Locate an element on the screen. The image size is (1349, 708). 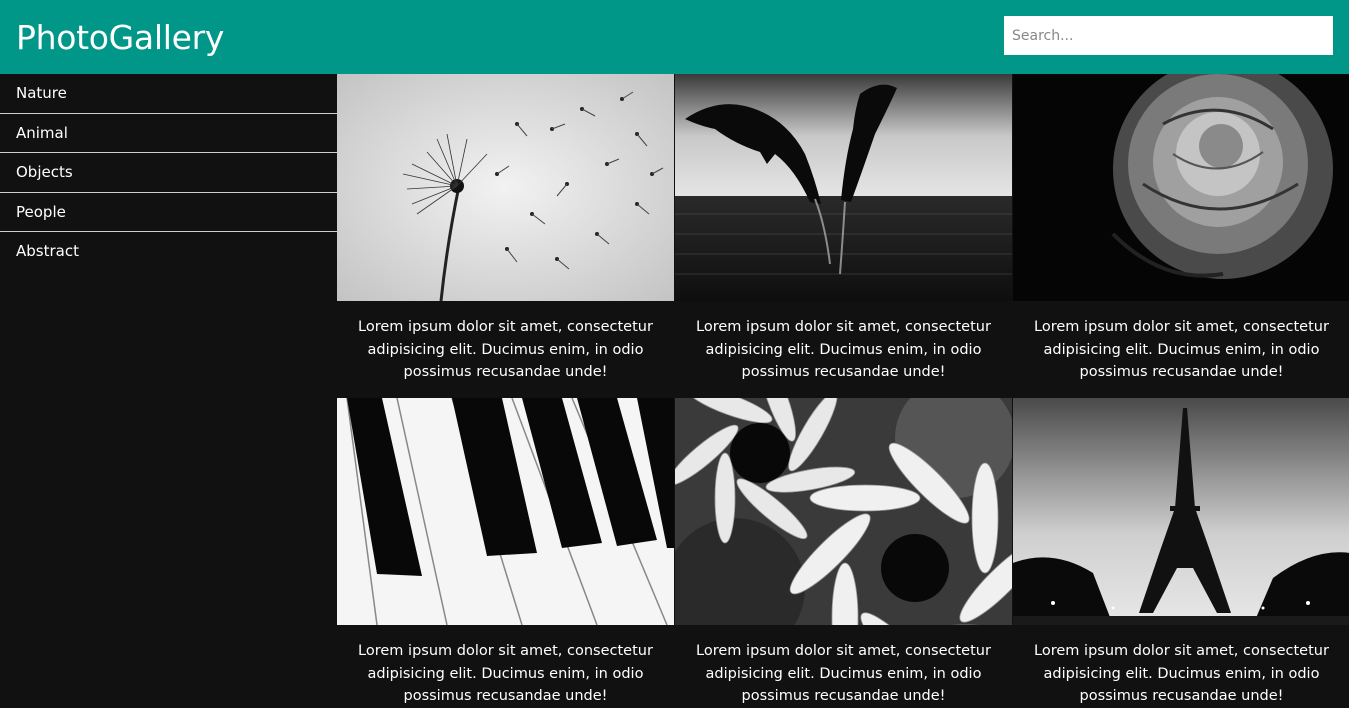
daisies-photo is located at coordinates (843, 511).